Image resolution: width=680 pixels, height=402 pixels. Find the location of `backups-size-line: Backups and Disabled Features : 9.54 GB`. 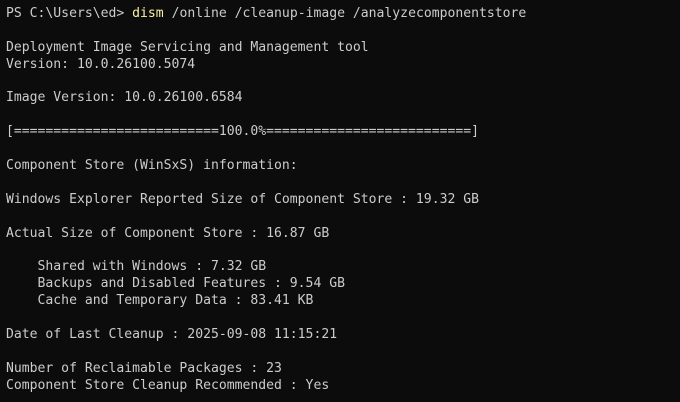

backups-size-line: Backups and Disabled Features : 9.54 GB is located at coordinates (175, 284).